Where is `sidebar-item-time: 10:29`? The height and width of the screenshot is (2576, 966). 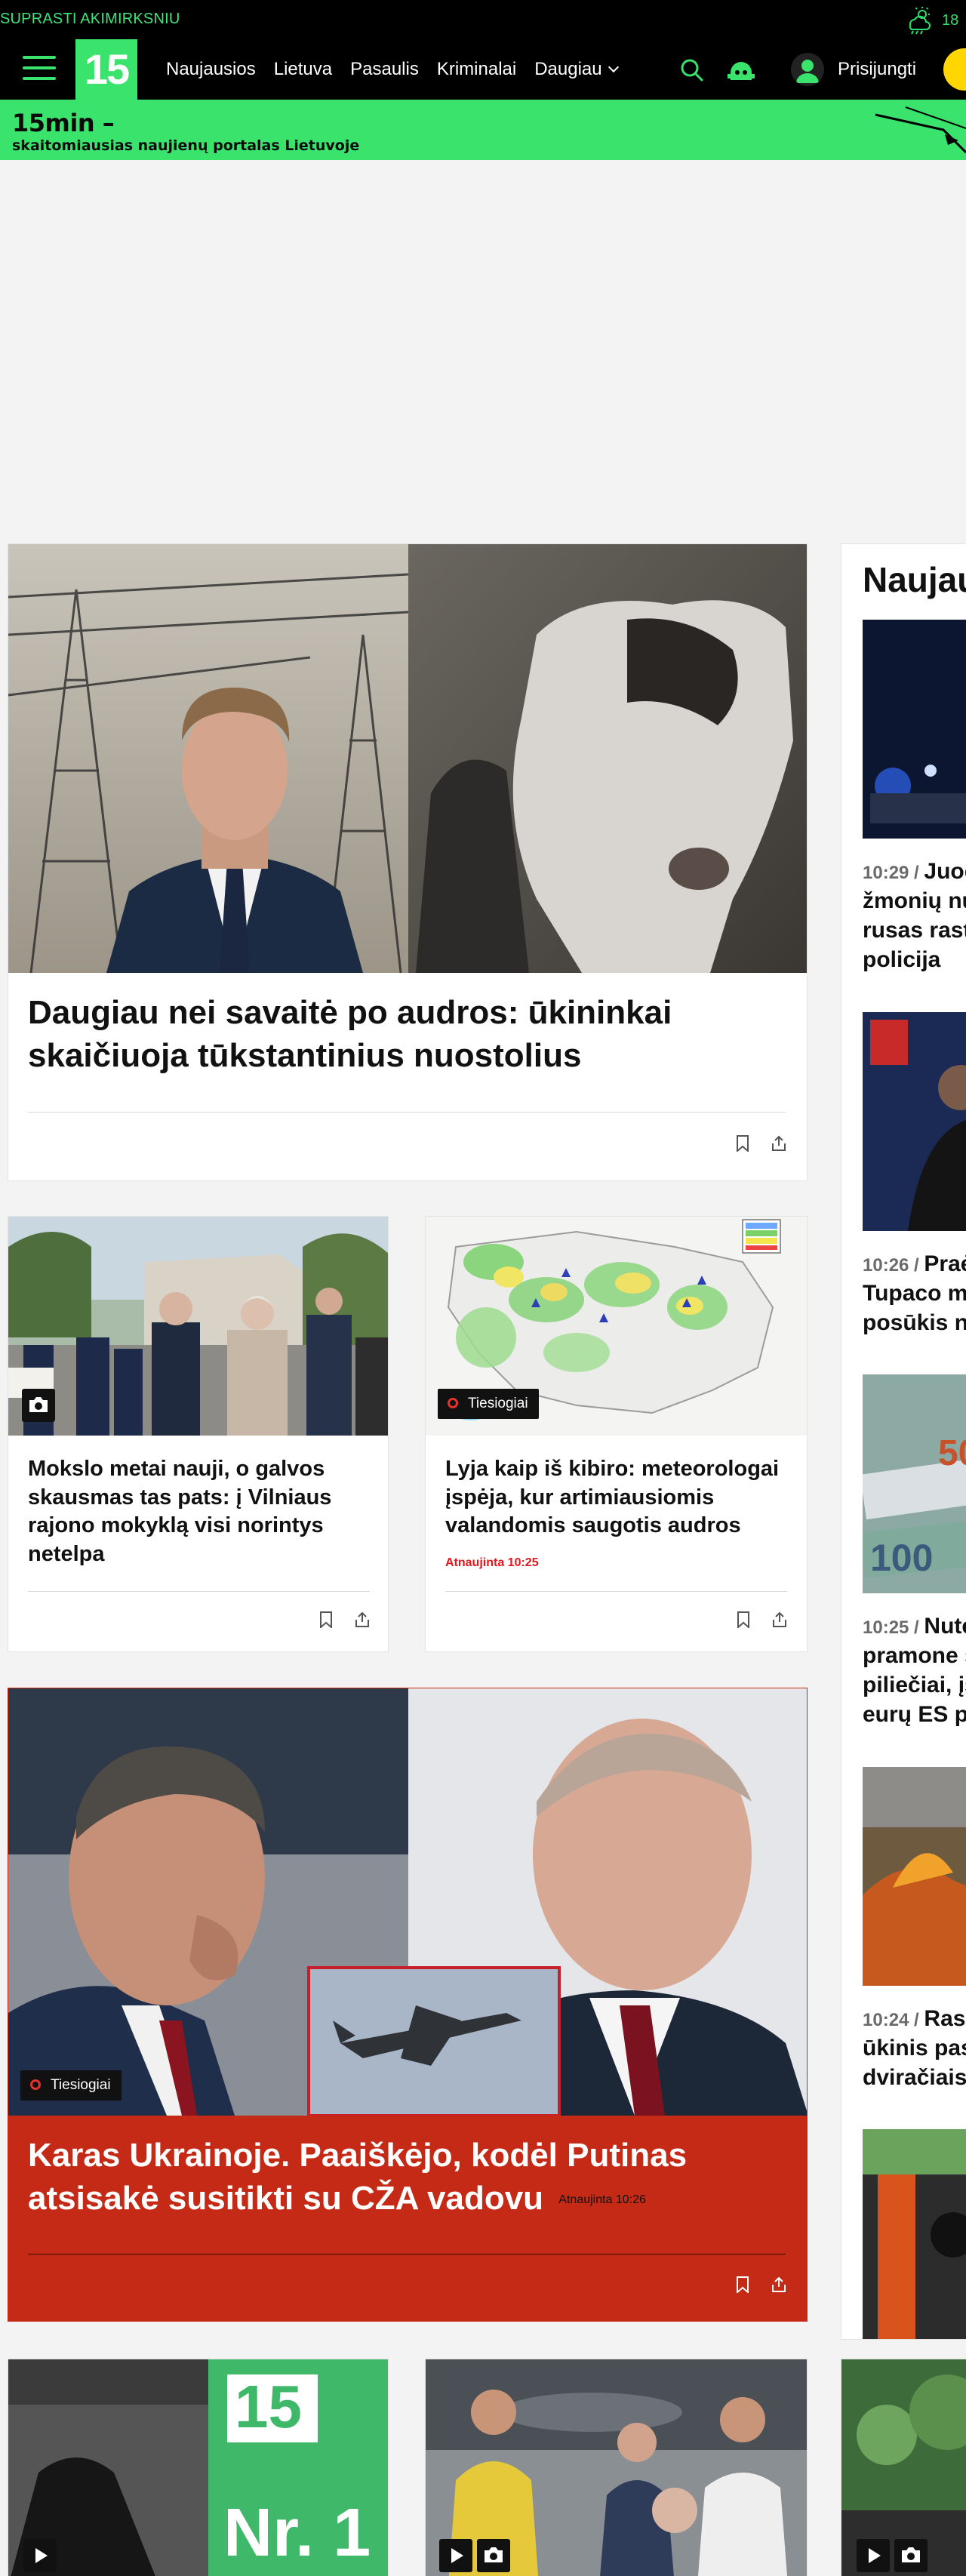 sidebar-item-time: 10:29 is located at coordinates (886, 873).